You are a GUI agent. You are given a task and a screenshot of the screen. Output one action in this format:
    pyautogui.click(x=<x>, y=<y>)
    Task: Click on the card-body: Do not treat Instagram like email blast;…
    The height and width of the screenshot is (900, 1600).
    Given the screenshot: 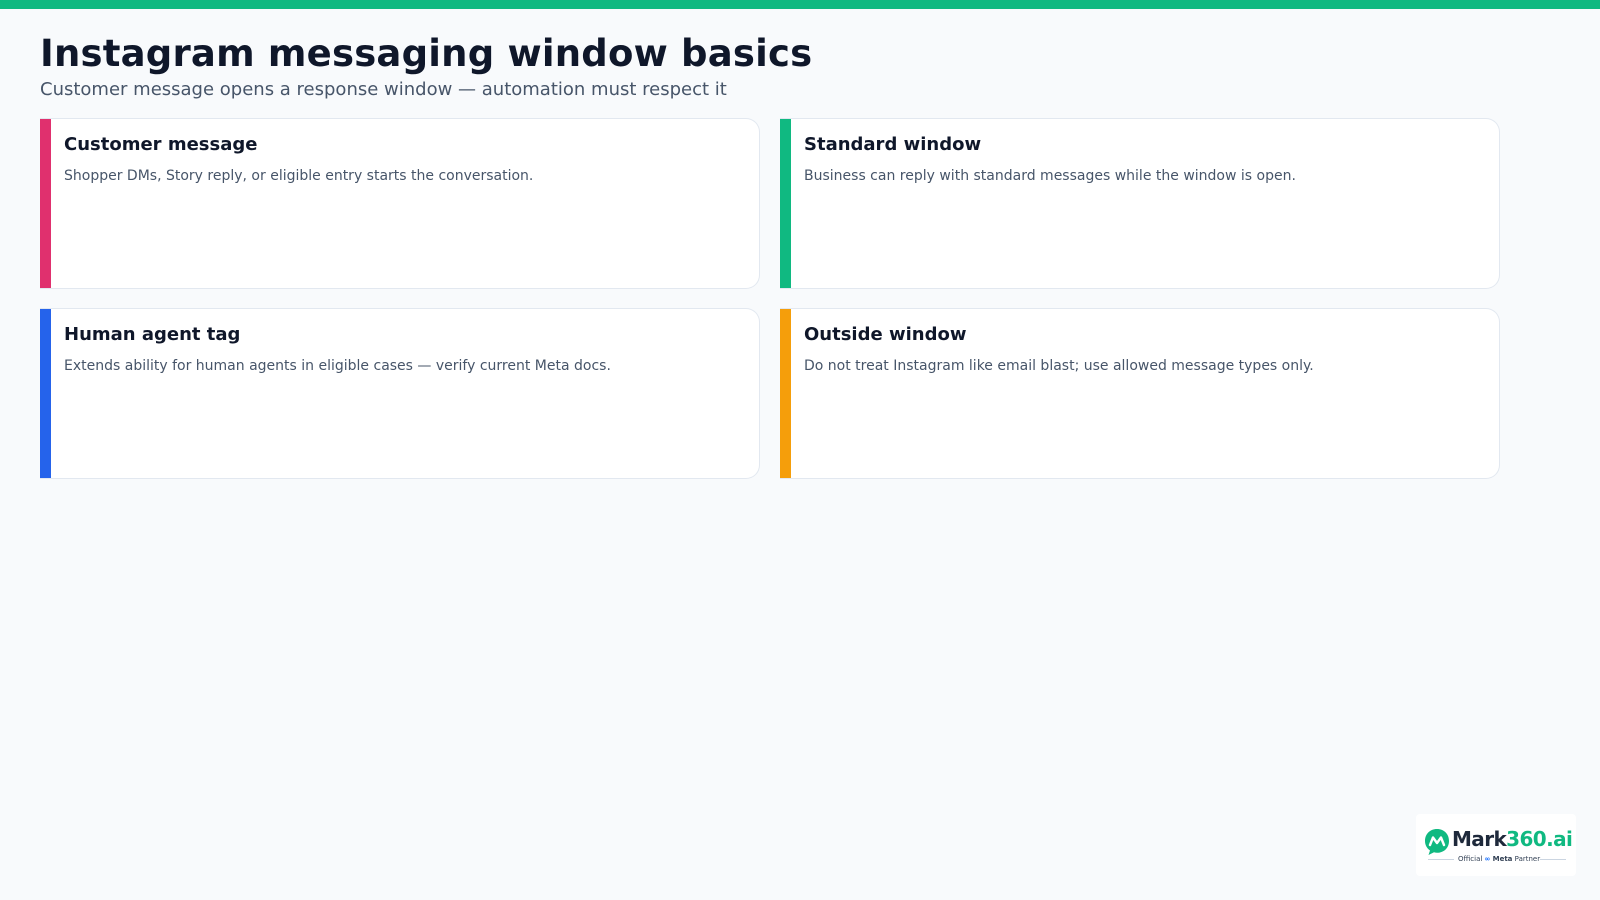 What is the action you would take?
    pyautogui.click(x=1059, y=366)
    